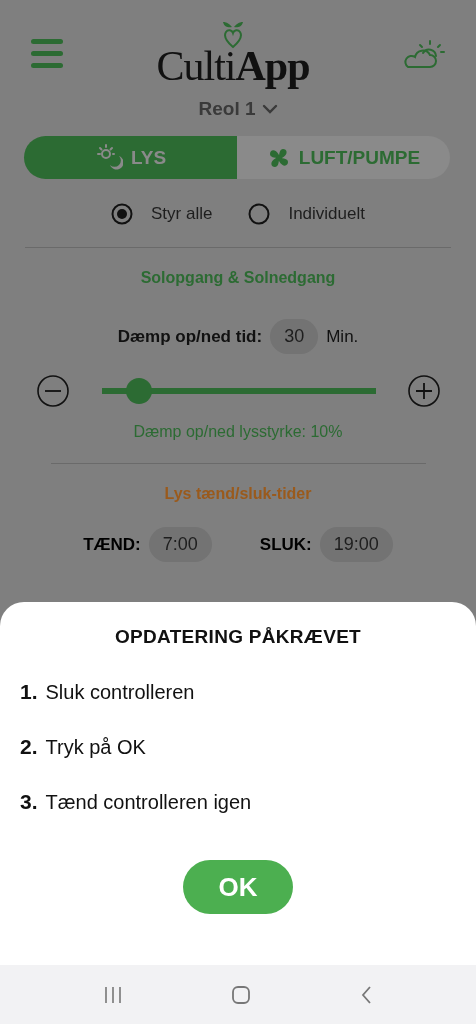  Describe the element at coordinates (241, 994) in the screenshot. I see `home-icon` at that location.